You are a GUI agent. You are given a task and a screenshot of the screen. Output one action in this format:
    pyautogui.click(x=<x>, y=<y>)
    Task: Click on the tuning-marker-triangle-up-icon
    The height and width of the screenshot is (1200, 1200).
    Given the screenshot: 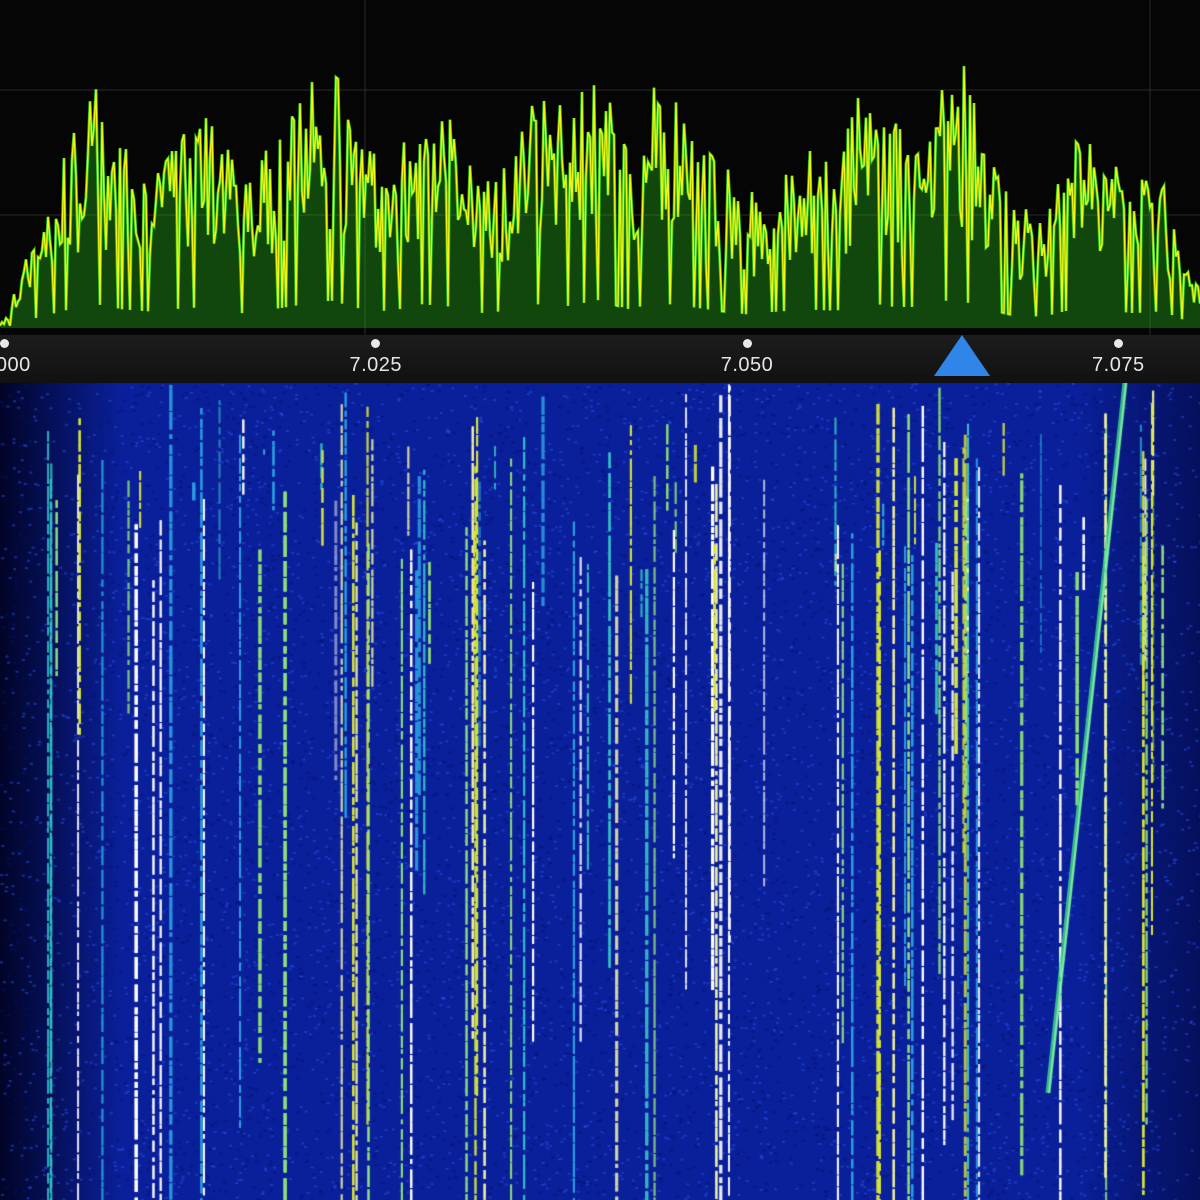 What is the action you would take?
    pyautogui.click(x=962, y=355)
    